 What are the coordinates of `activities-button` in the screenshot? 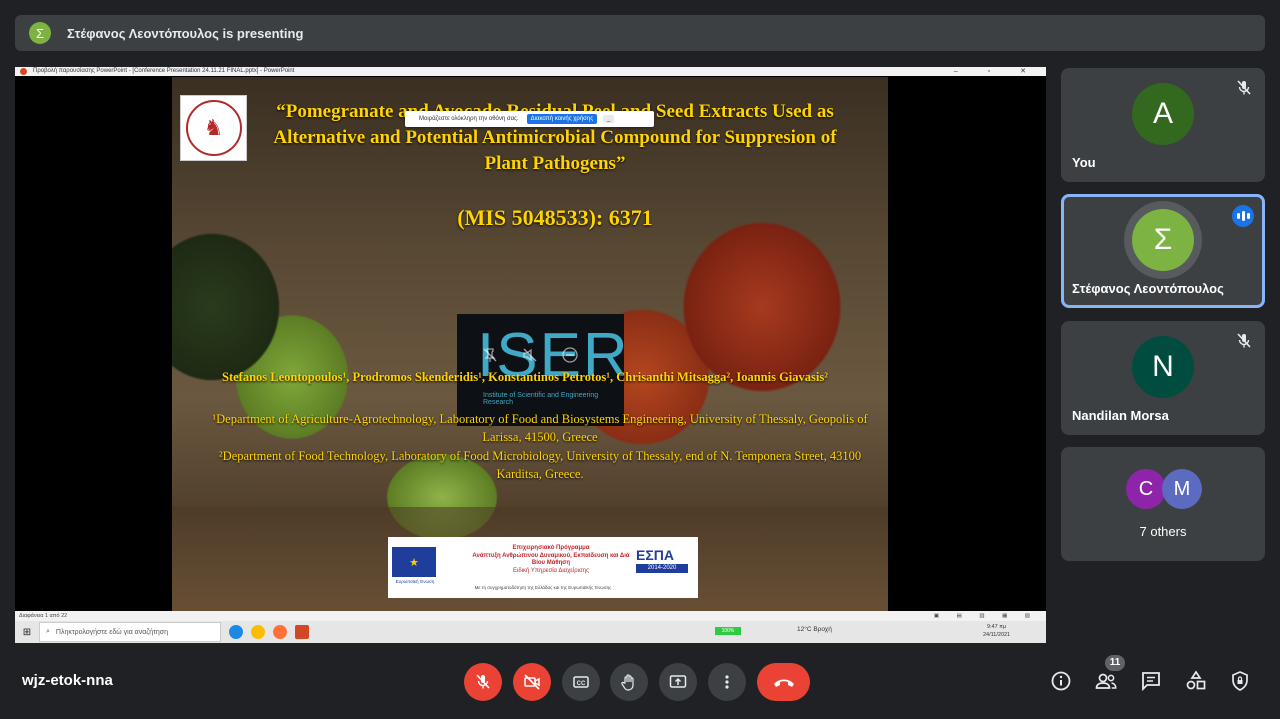 It's located at (1196, 681).